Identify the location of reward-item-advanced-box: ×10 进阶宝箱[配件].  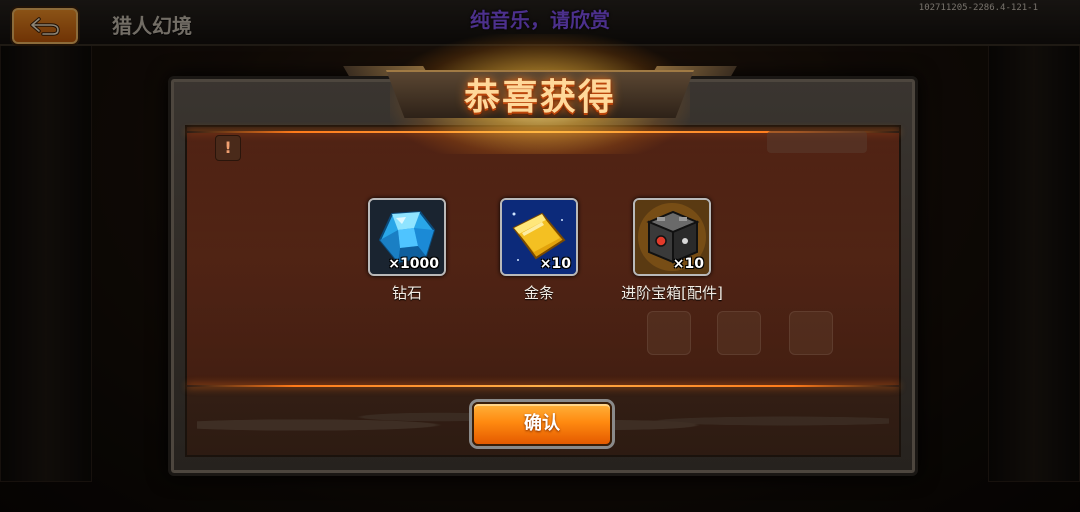
(672, 250).